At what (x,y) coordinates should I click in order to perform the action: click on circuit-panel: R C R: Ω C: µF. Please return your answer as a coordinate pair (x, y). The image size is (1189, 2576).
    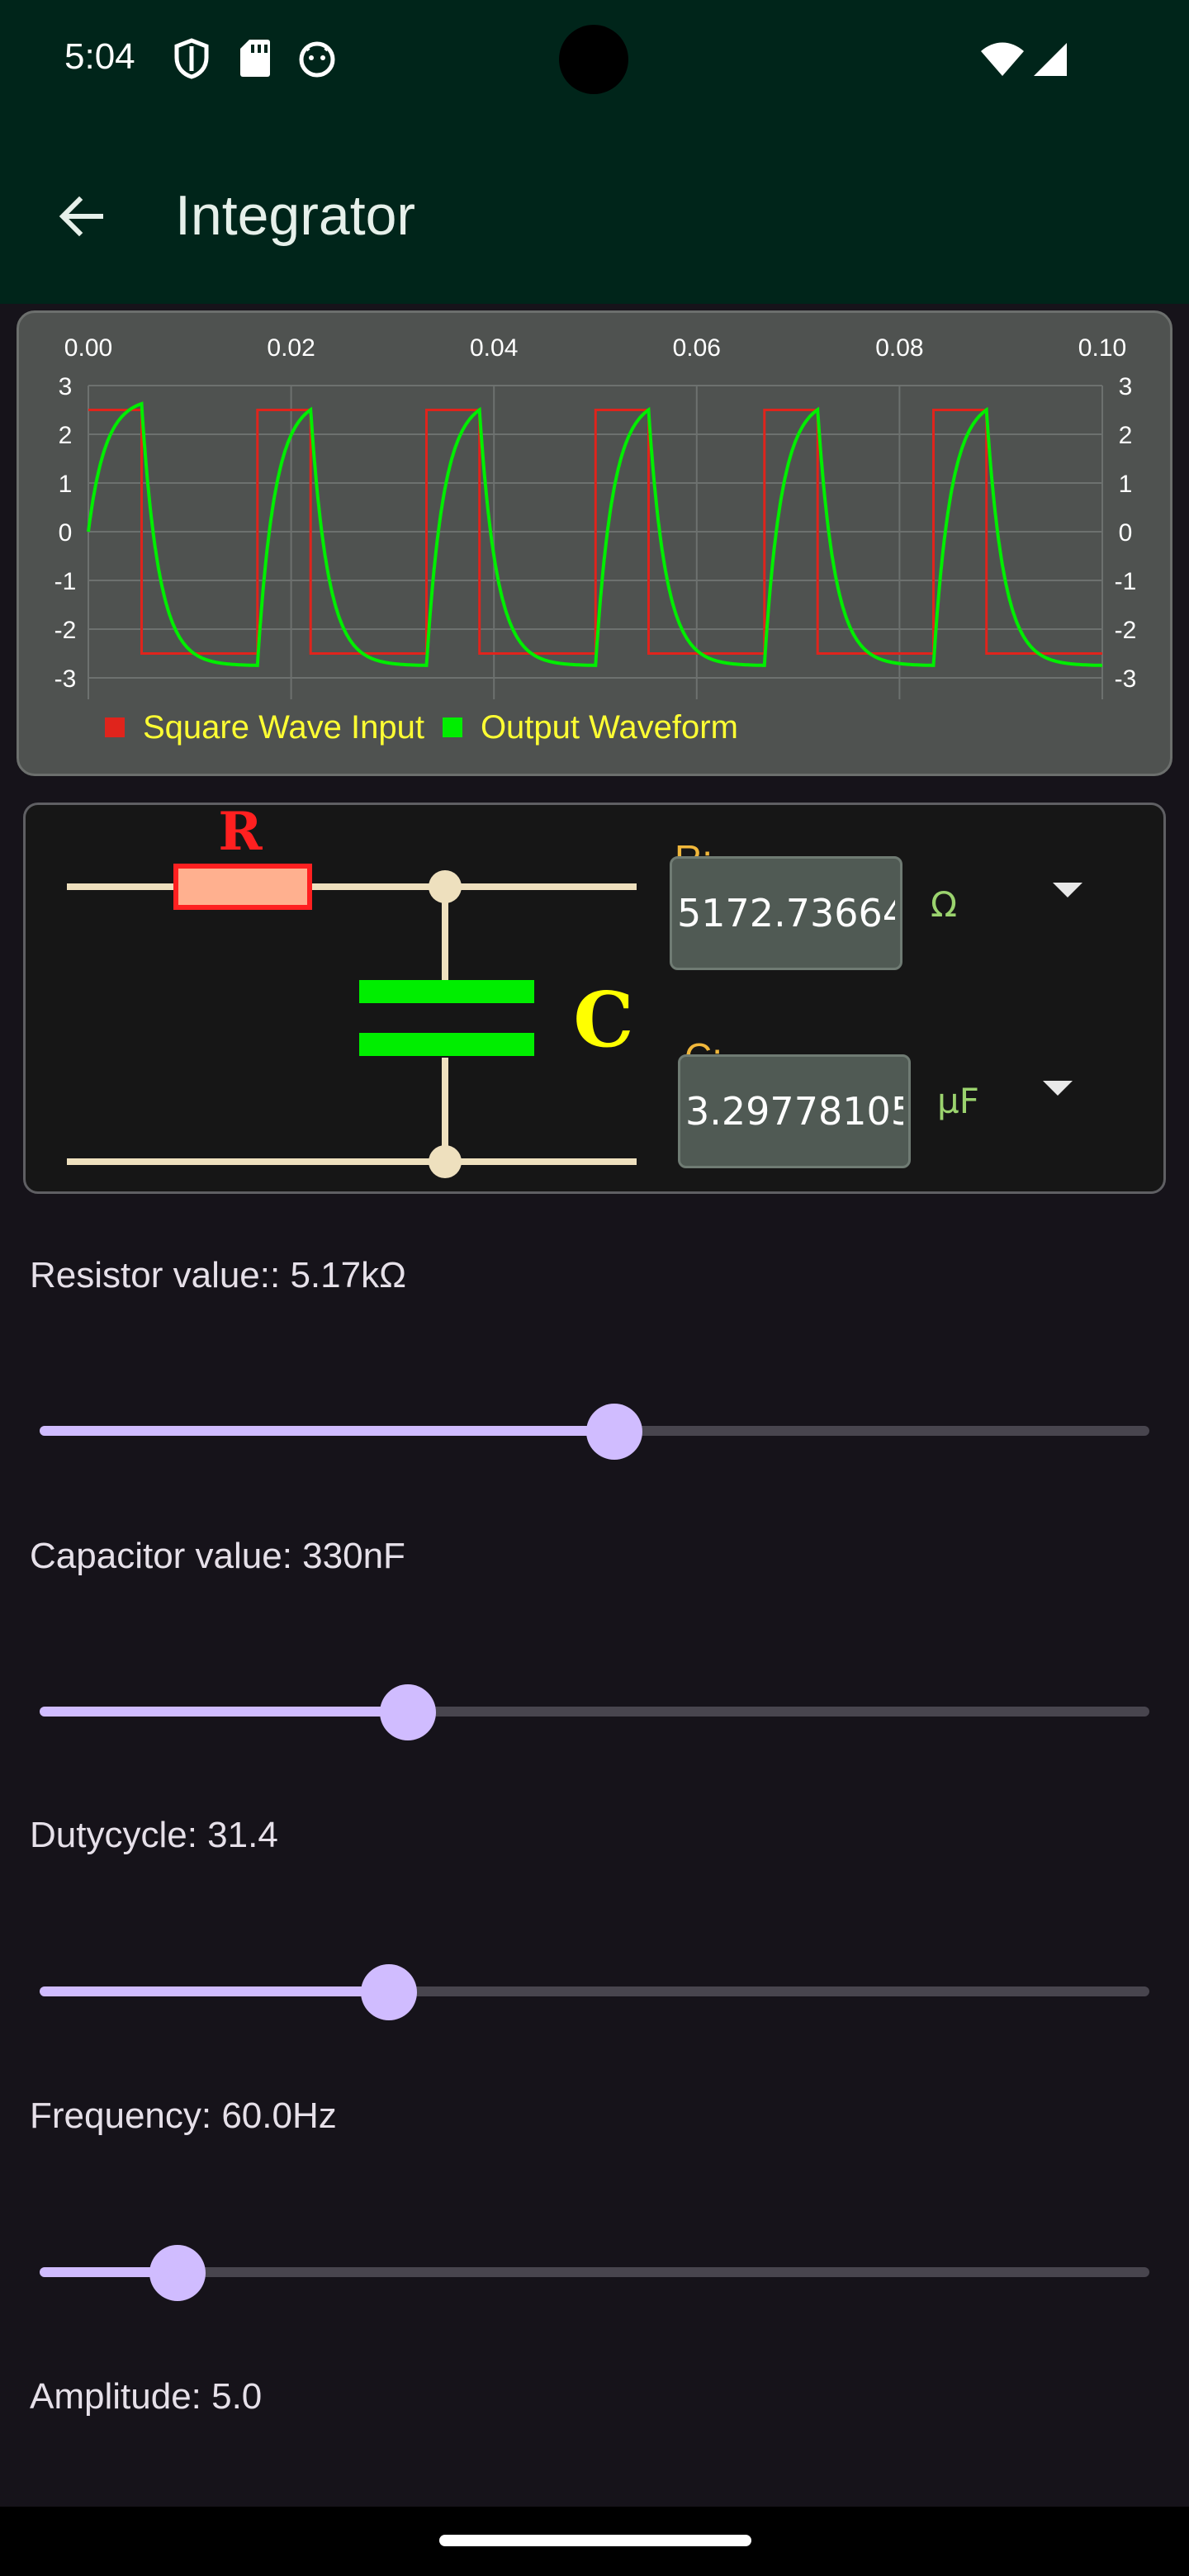
    Looking at the image, I should click on (594, 998).